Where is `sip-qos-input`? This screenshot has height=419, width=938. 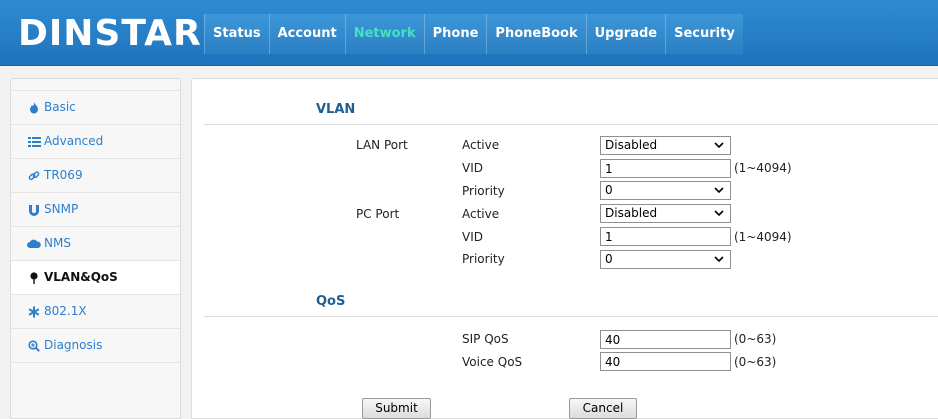 sip-qos-input is located at coordinates (665, 339).